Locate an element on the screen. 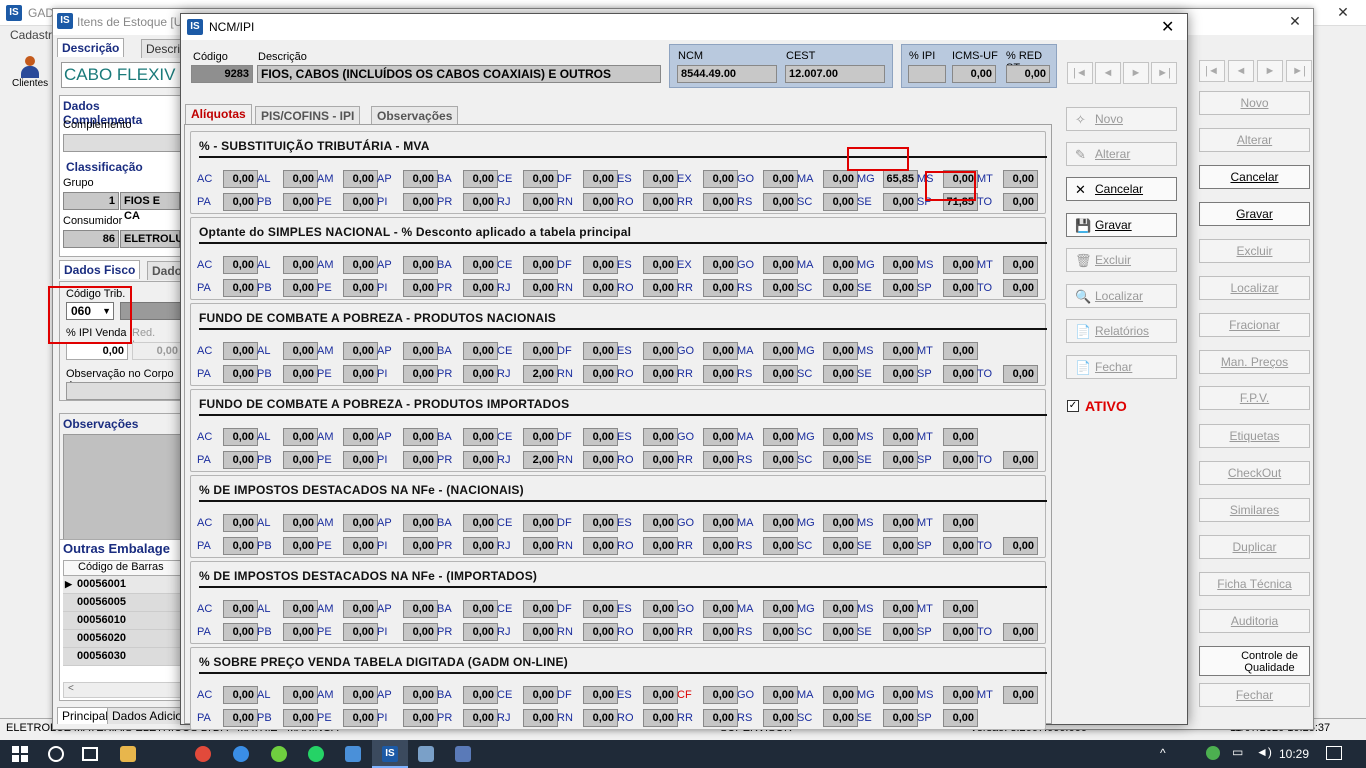 The height and width of the screenshot is (768, 1366). dialog-novo-button: ✧ Novo is located at coordinates (1121, 119).